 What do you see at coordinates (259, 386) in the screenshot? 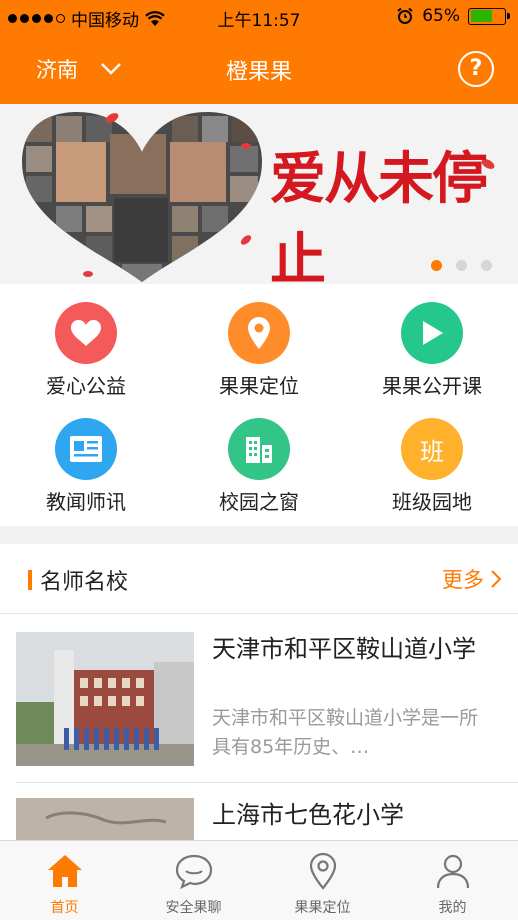
I see `grid-label: 果果定位` at bounding box center [259, 386].